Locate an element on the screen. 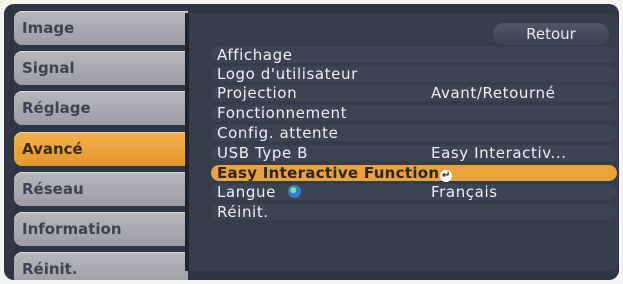 The width and height of the screenshot is (623, 284). globe-icon is located at coordinates (294, 191).